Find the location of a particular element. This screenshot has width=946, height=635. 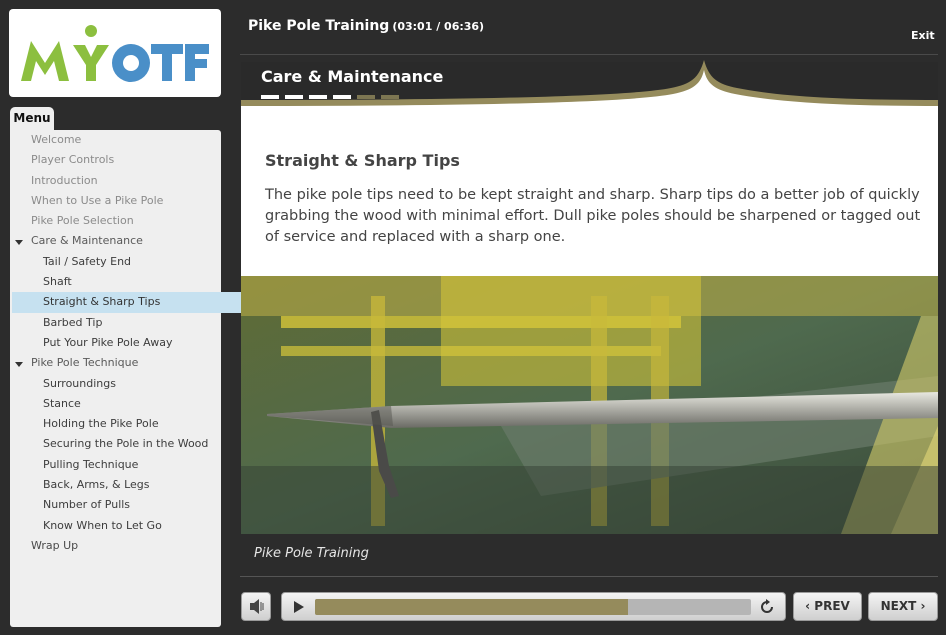

chevron-right-icon: › is located at coordinates (923, 606).